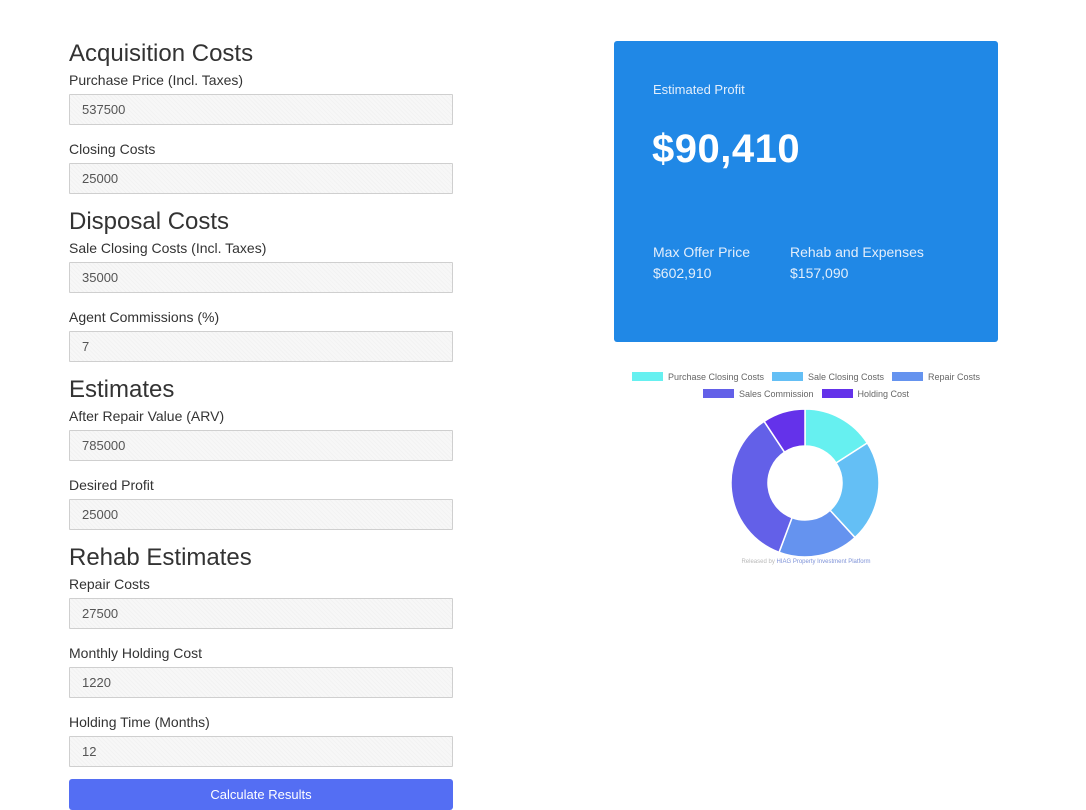 This screenshot has height=810, width=1086. I want to click on repair-costs-label: Repair Costs, so click(109, 584).